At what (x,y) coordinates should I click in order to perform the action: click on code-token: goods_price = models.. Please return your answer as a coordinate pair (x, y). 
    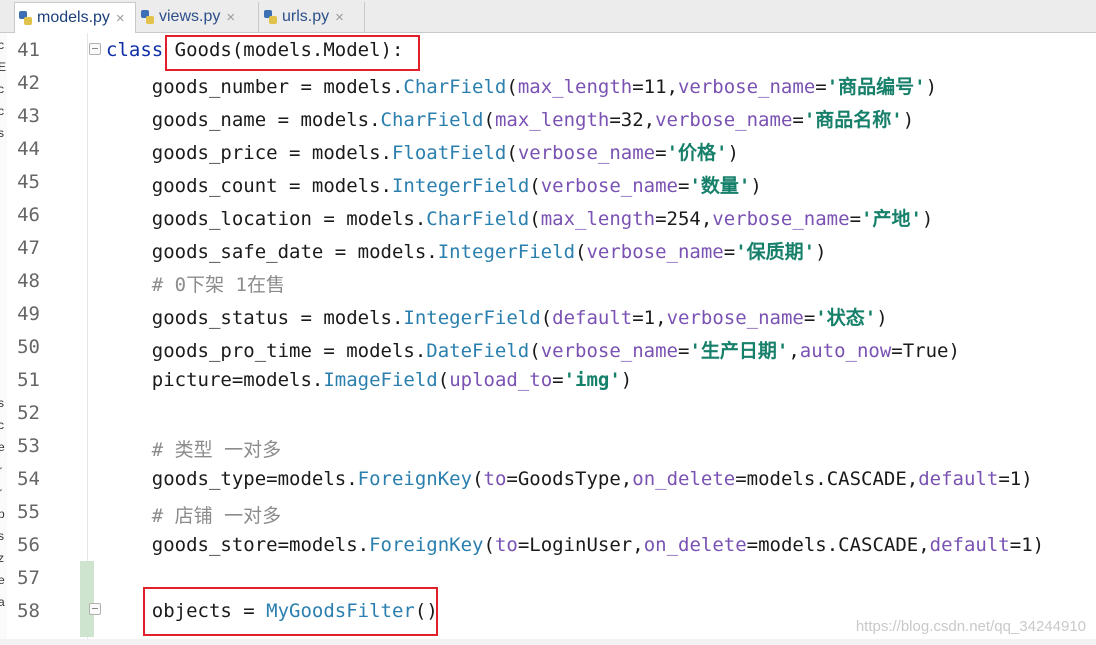
    Looking at the image, I should click on (249, 153).